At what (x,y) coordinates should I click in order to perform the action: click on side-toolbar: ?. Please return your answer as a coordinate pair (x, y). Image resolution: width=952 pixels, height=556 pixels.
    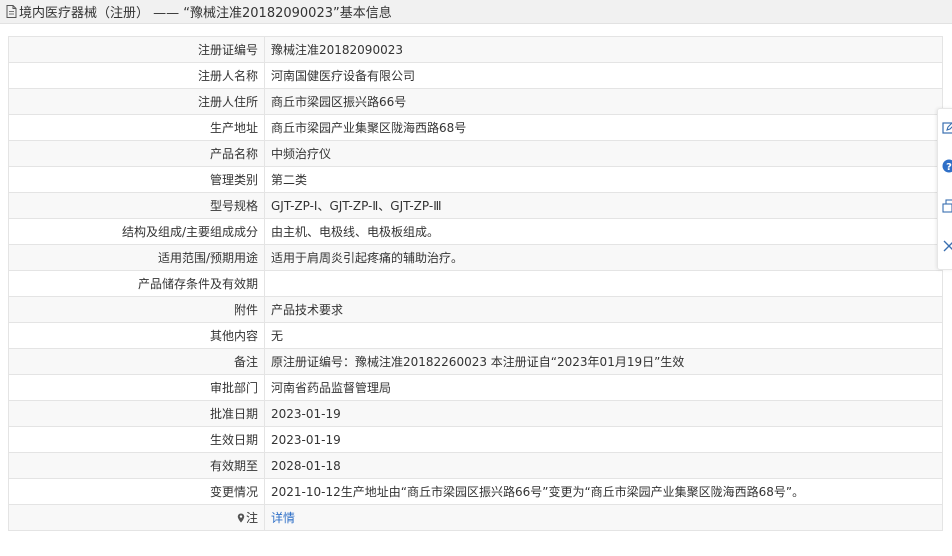
    Looking at the image, I should click on (944, 189).